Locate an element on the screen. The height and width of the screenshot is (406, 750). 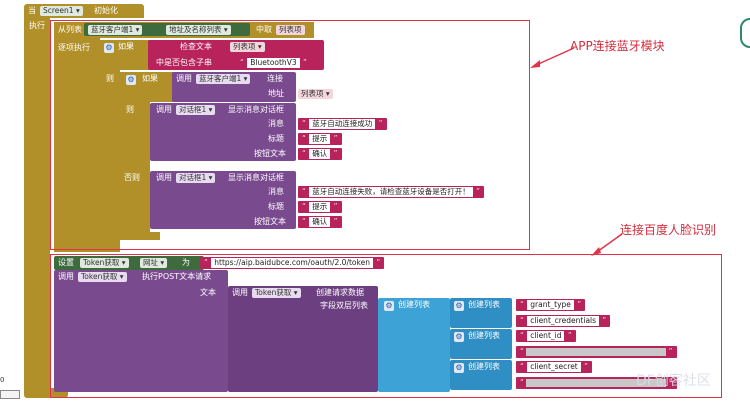
right-edge-widget is located at coordinates (745, 33).